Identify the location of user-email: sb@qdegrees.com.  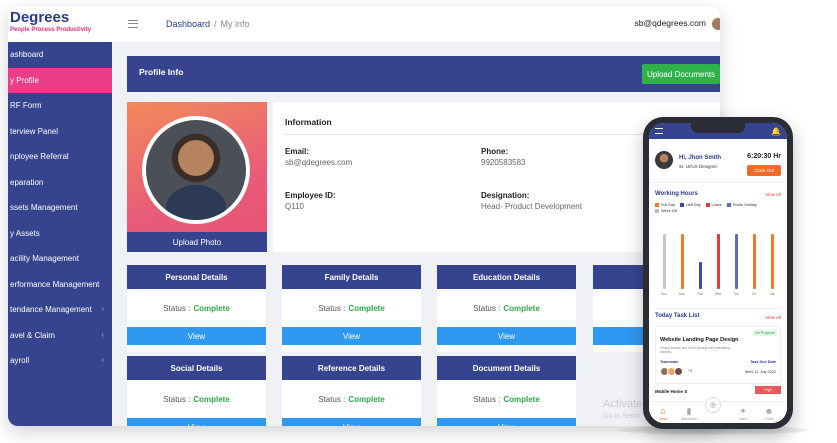
(670, 23).